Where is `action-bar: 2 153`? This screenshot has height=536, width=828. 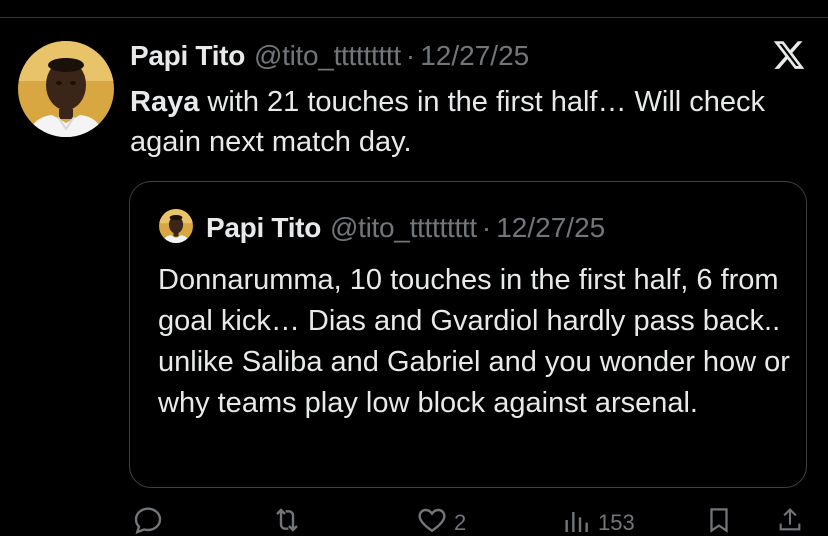 action-bar: 2 153 is located at coordinates (414, 520).